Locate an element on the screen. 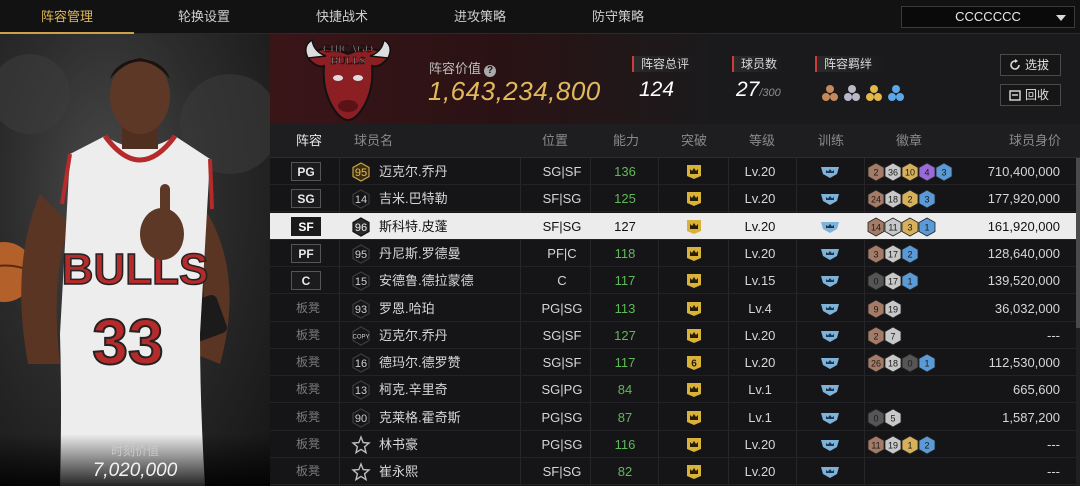 The width and height of the screenshot is (1080, 486). col-header-breakthrough: 突破 is located at coordinates (694, 141).